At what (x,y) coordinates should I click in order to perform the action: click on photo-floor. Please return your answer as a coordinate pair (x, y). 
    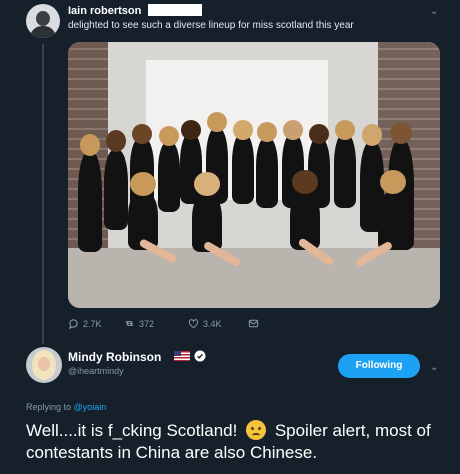
    Looking at the image, I should click on (254, 278).